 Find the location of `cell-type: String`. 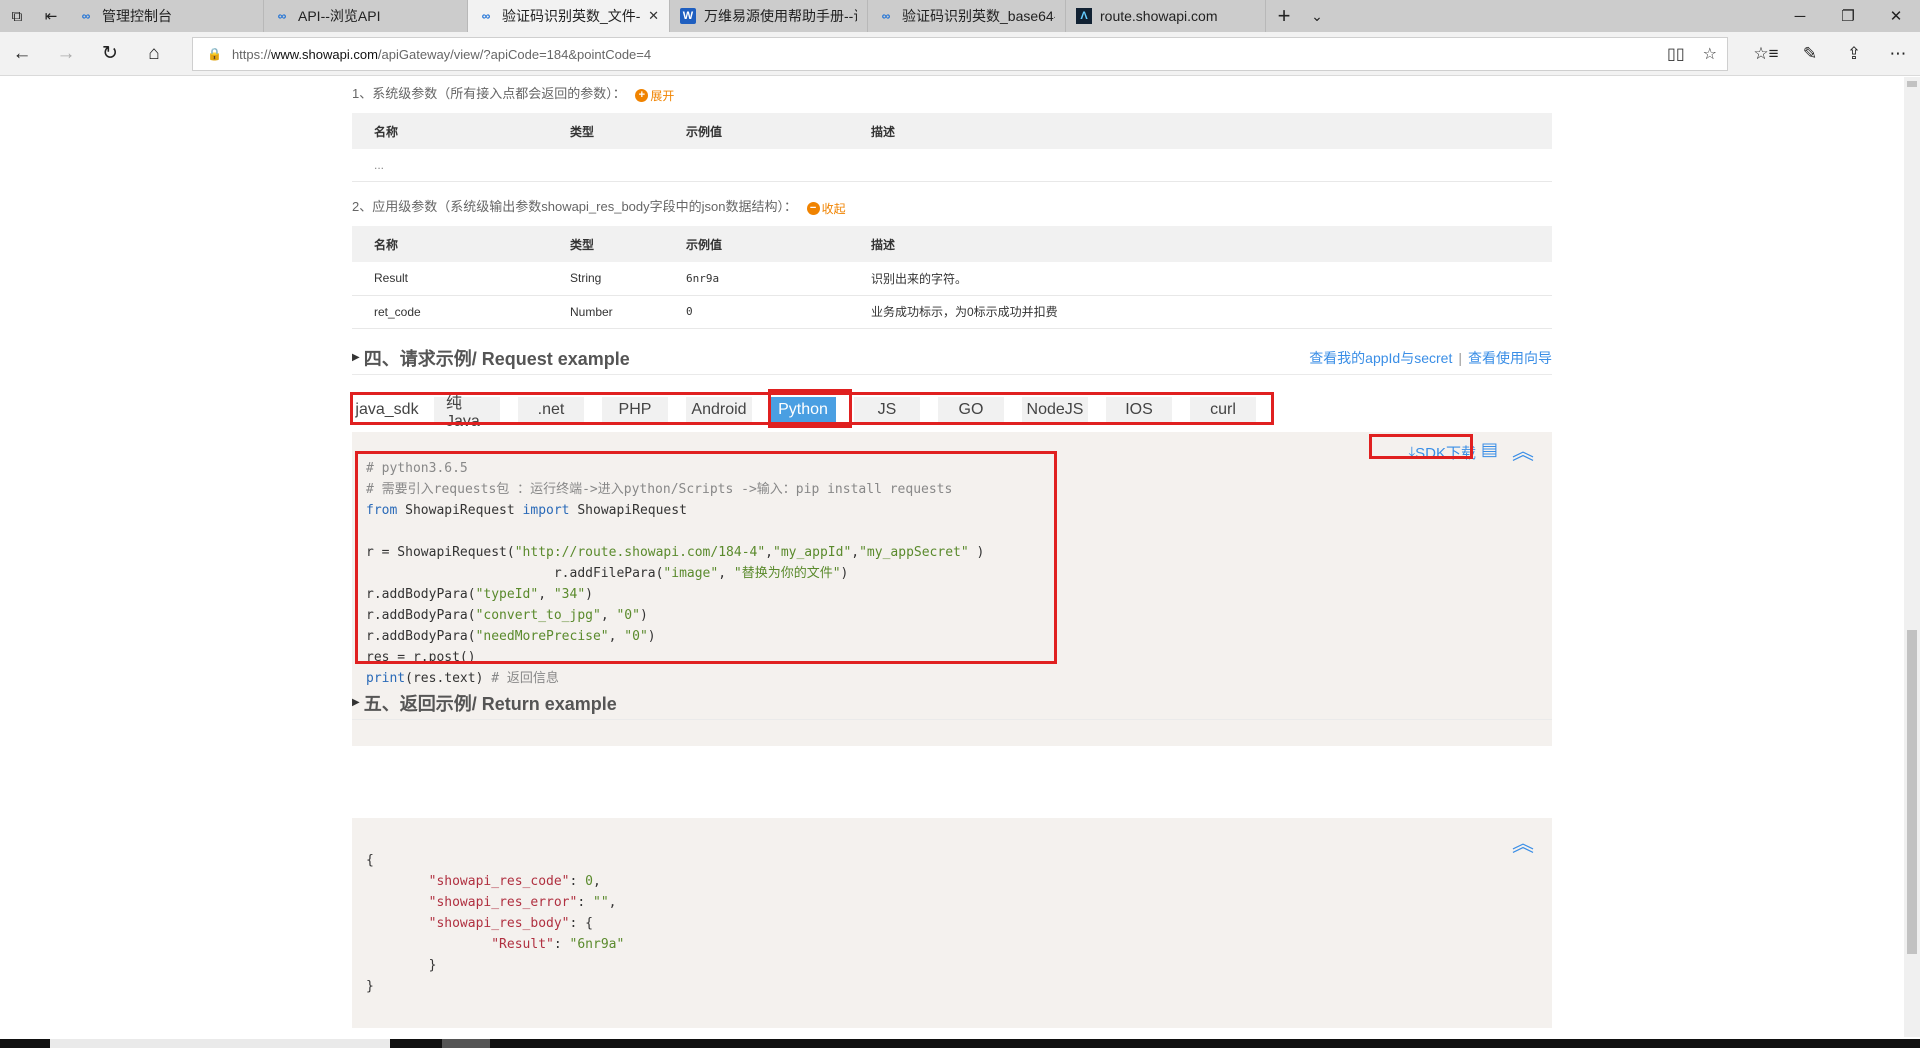

cell-type: String is located at coordinates (606, 279).